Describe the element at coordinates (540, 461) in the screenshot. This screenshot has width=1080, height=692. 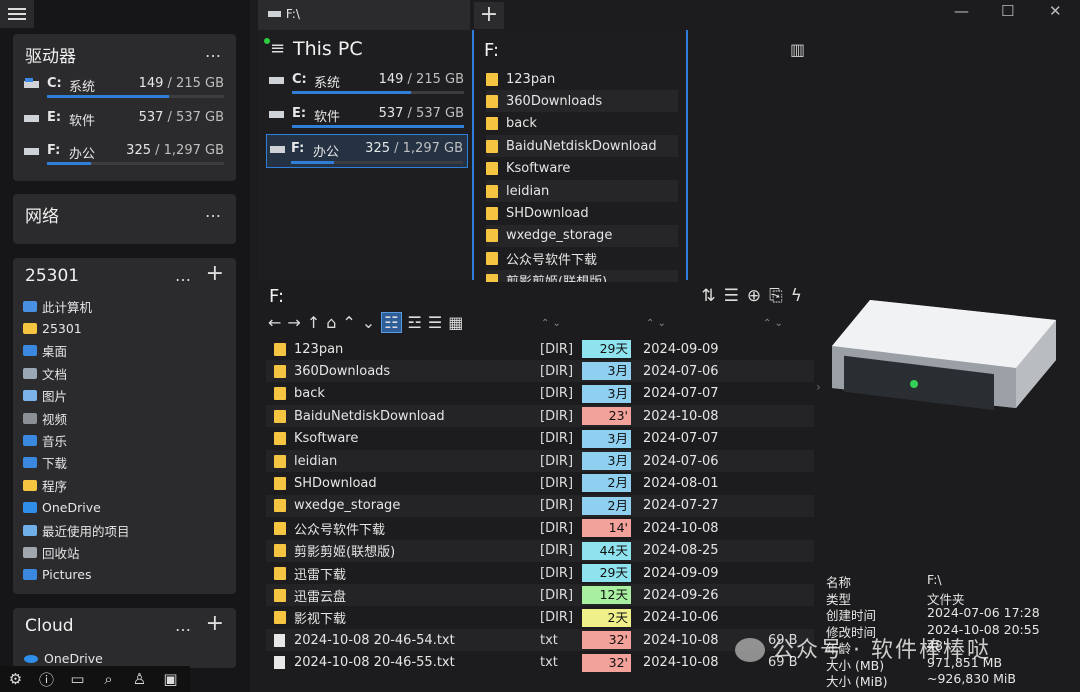
I see `file-row: leidian [DIR] 3月 2024-07-06` at that location.